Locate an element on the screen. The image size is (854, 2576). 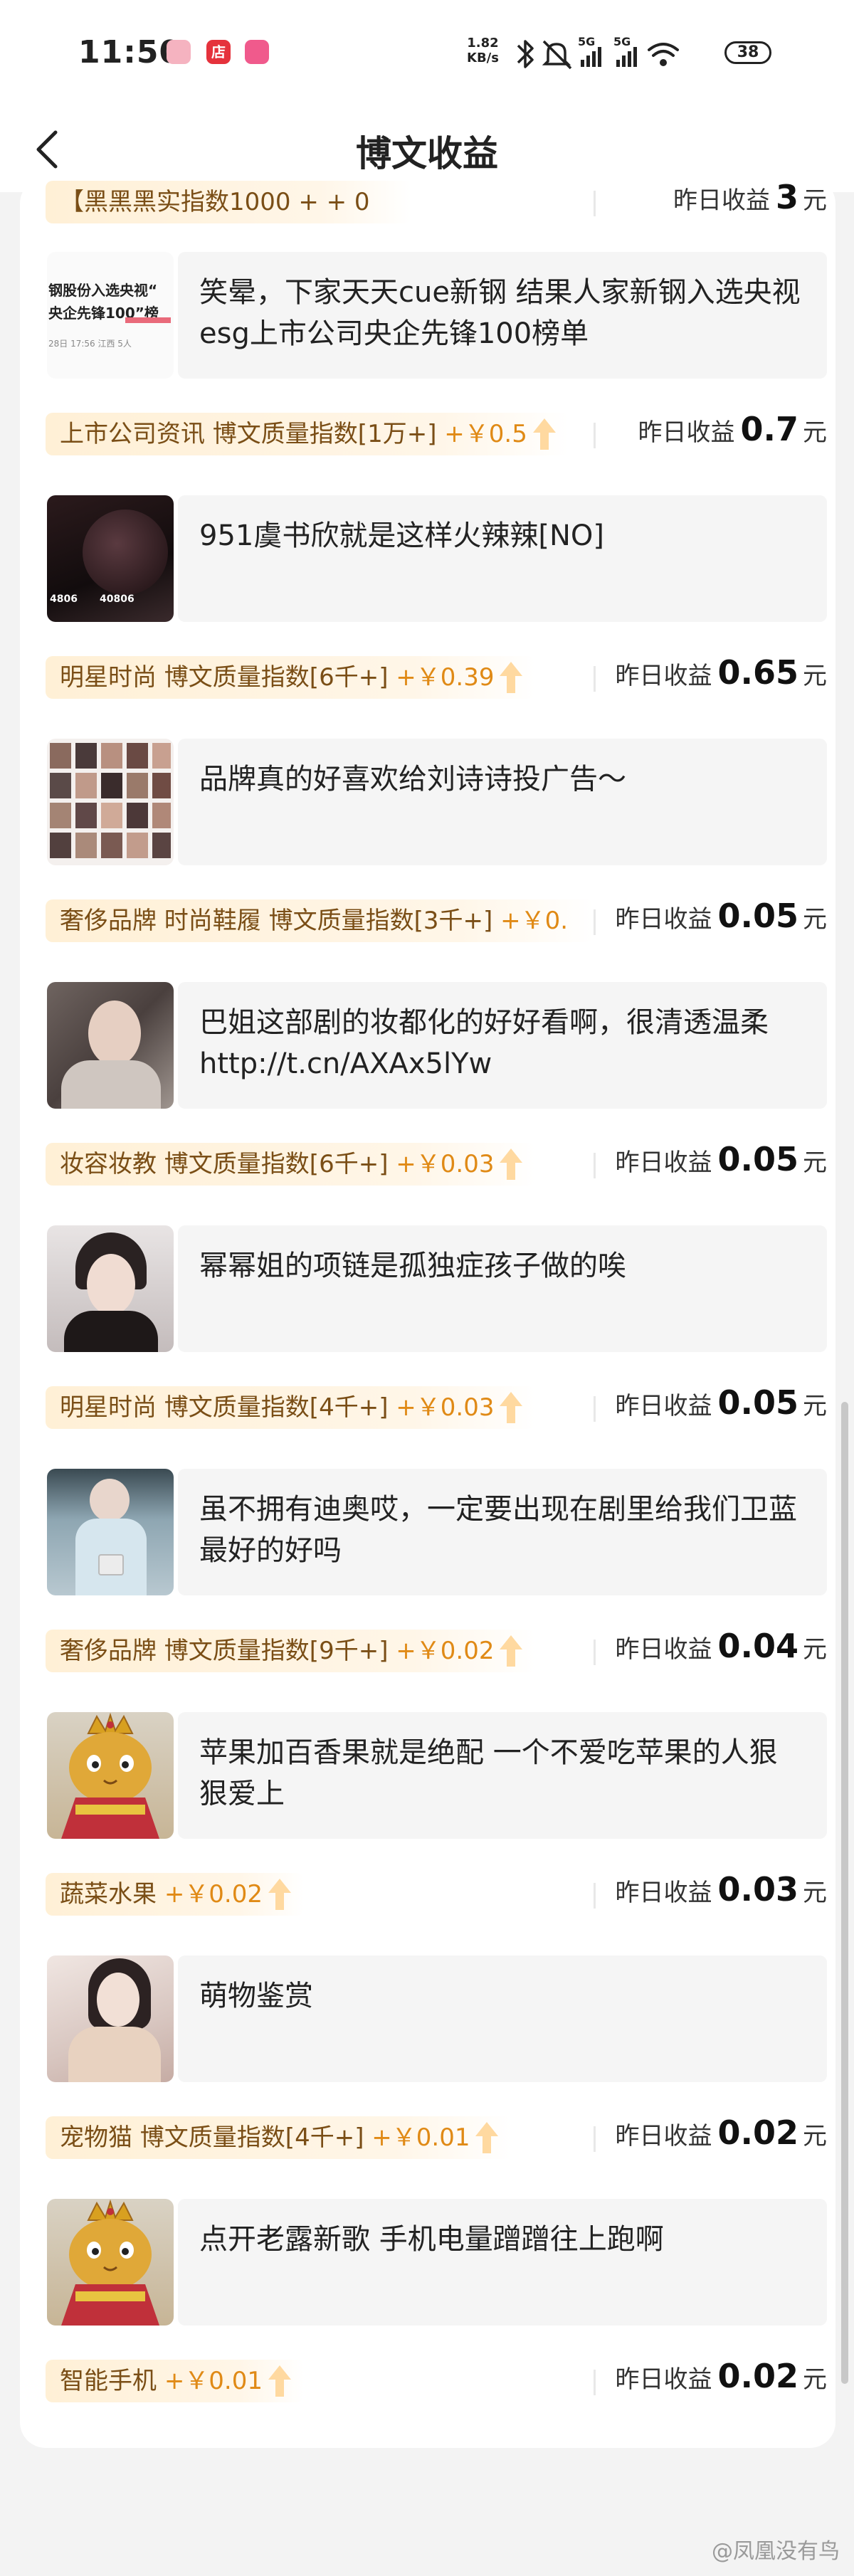
post-text: 萌物鉴赏 is located at coordinates (502, 2018).